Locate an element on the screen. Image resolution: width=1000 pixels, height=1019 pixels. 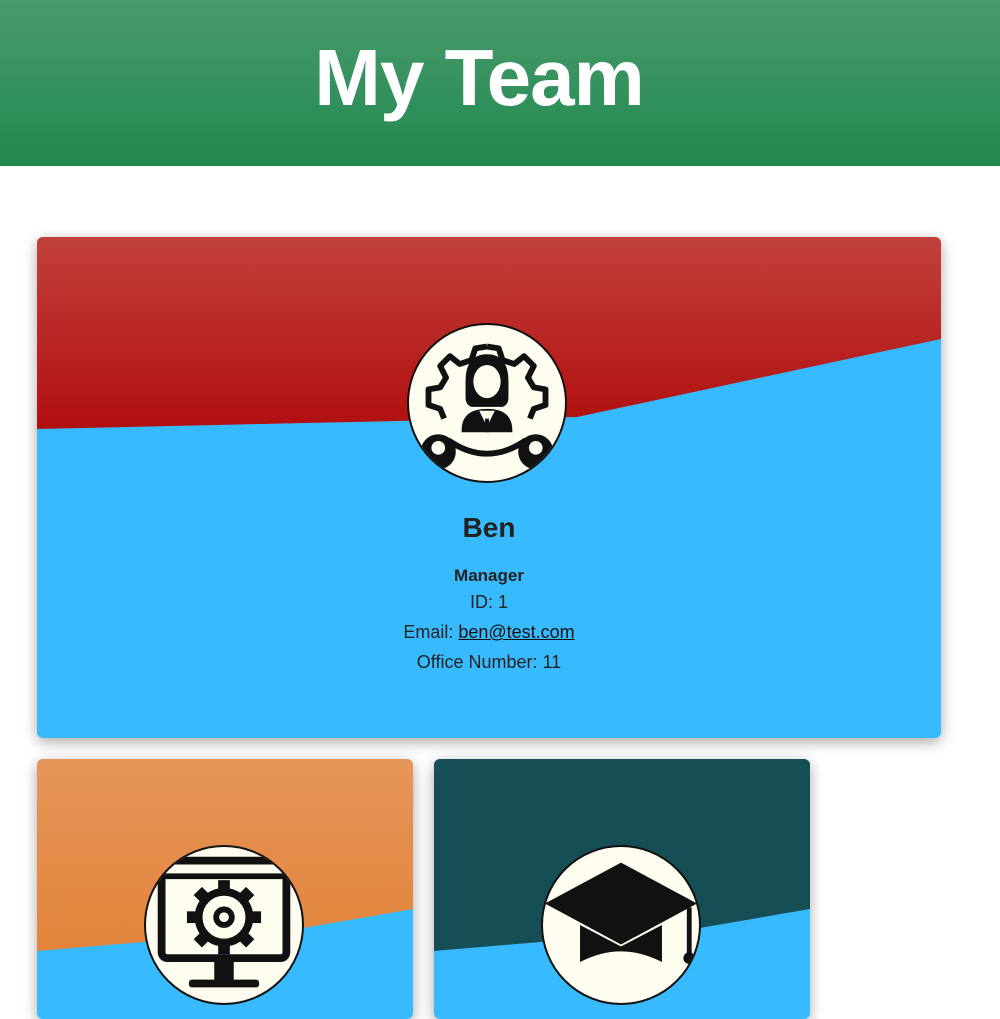
page-title: My Team is located at coordinates (479, 77).